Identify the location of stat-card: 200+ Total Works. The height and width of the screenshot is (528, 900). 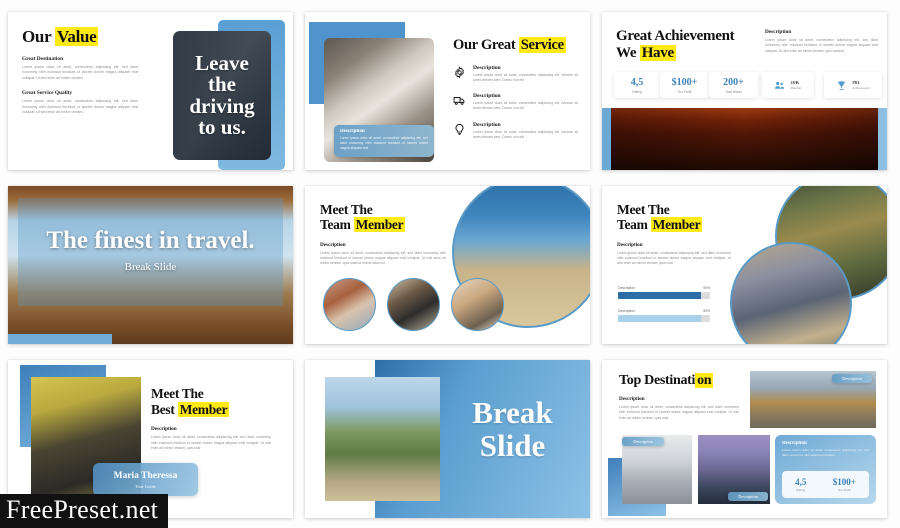
(733, 85).